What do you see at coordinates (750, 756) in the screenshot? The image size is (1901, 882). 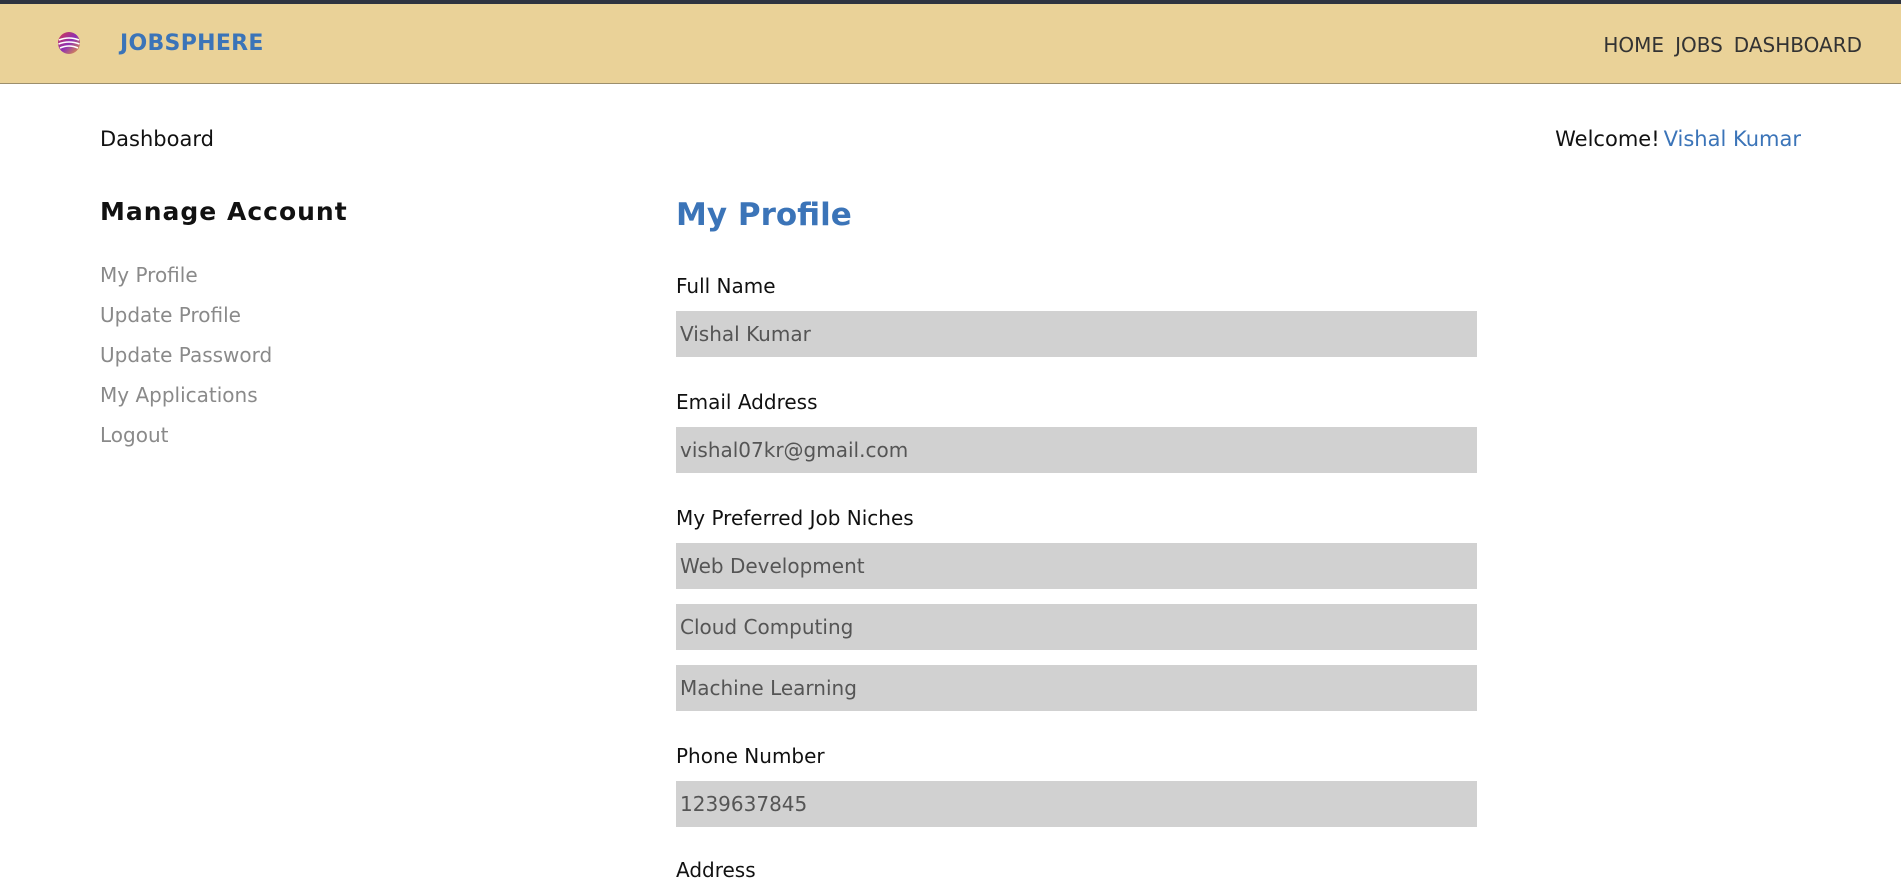 I see `phone-label: Phone Number` at bounding box center [750, 756].